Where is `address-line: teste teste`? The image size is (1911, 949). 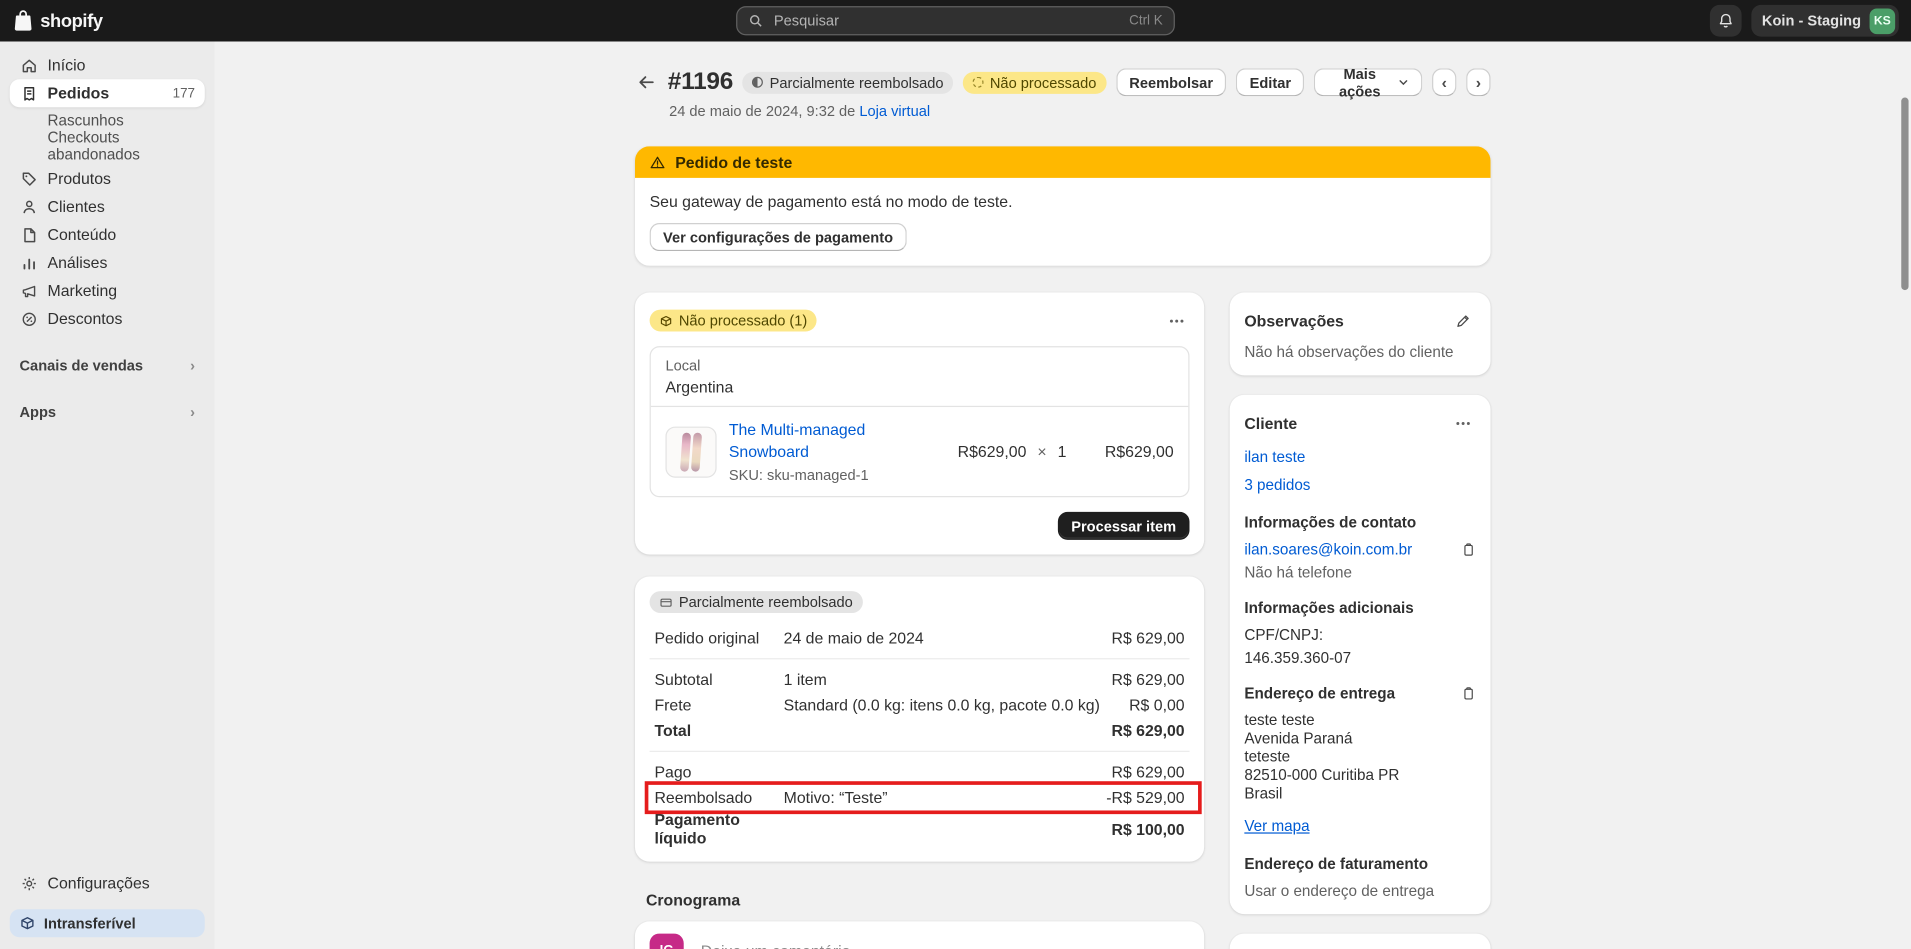 address-line: teste teste is located at coordinates (1279, 720).